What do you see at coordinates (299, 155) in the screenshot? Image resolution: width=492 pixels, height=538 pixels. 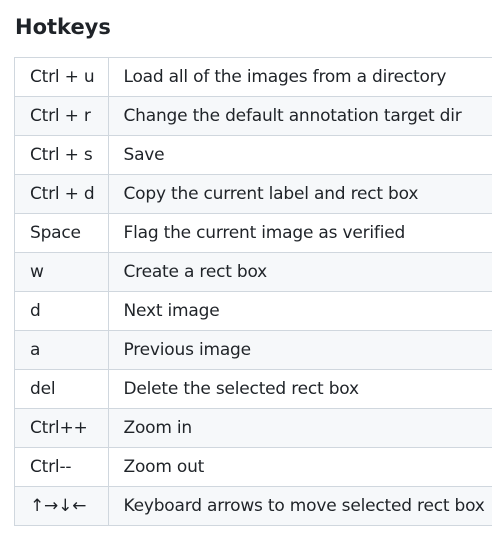 I see `hotkey-description-cell: Save` at bounding box center [299, 155].